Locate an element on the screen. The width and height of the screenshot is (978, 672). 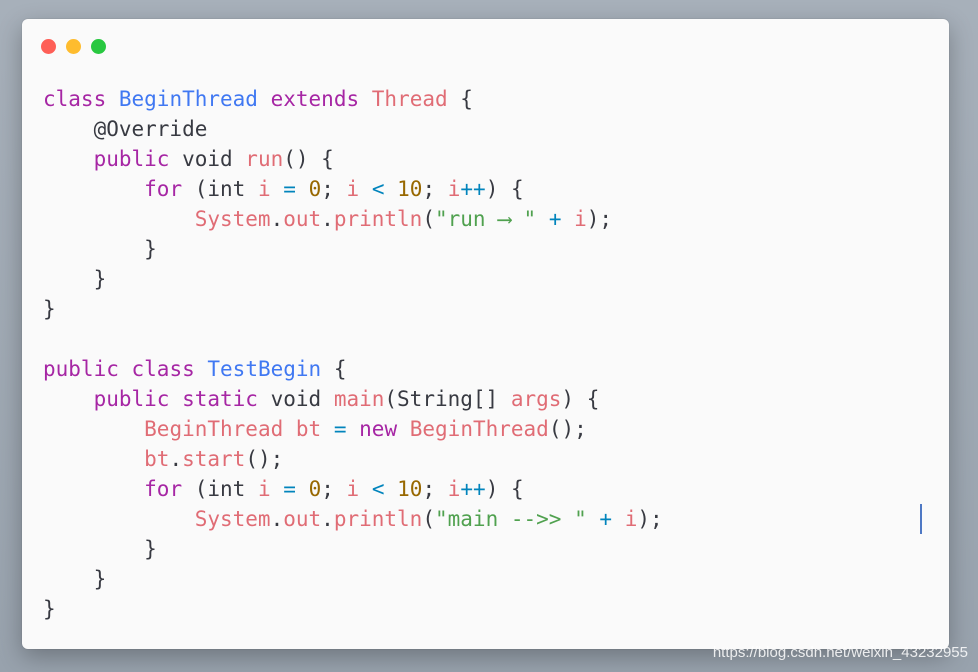
code-token-keyword: static is located at coordinates (220, 399).